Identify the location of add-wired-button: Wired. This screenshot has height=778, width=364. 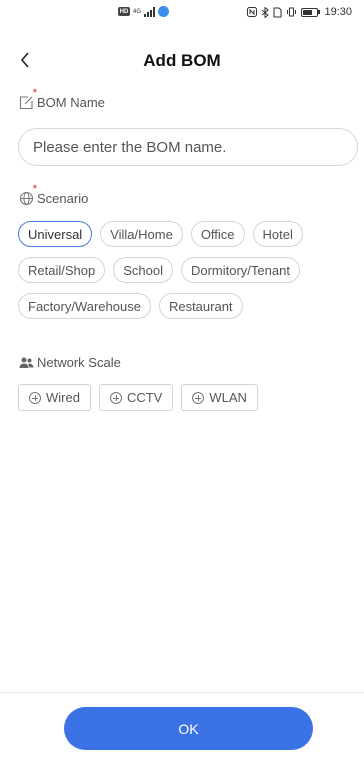
(54, 397).